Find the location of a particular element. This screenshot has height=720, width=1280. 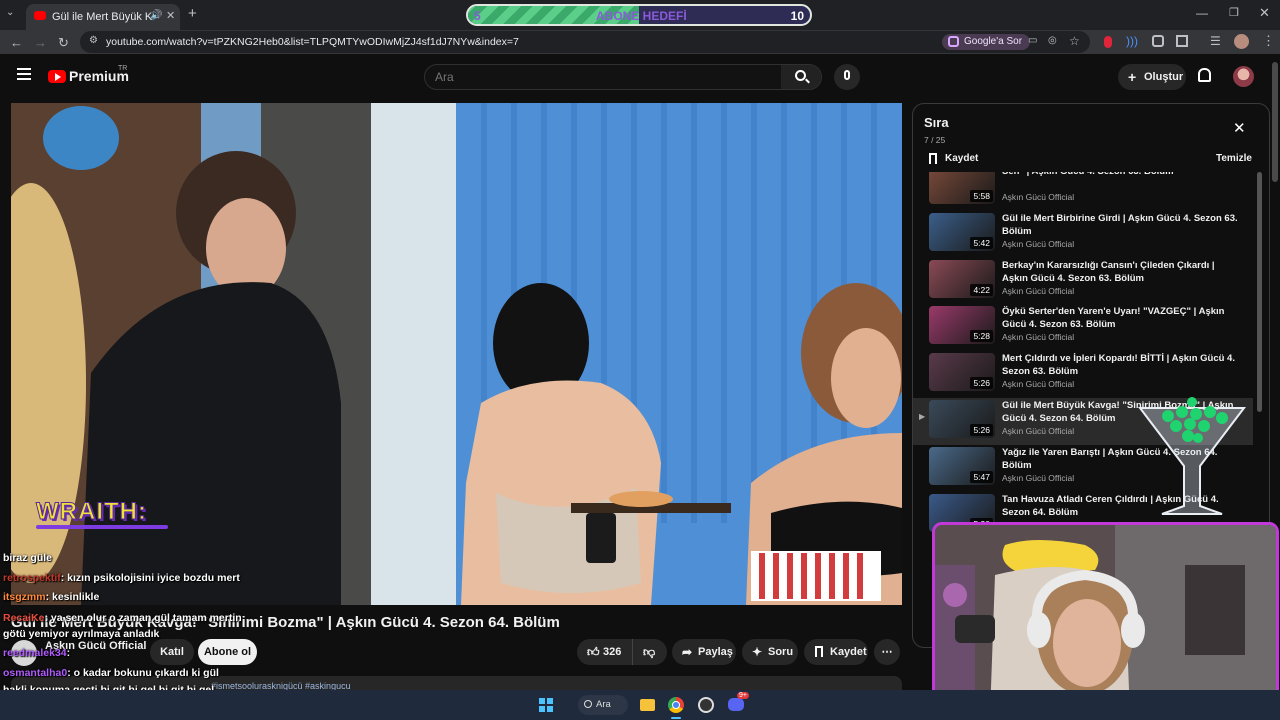

queue-scrollbar is located at coordinates (1259, 292).